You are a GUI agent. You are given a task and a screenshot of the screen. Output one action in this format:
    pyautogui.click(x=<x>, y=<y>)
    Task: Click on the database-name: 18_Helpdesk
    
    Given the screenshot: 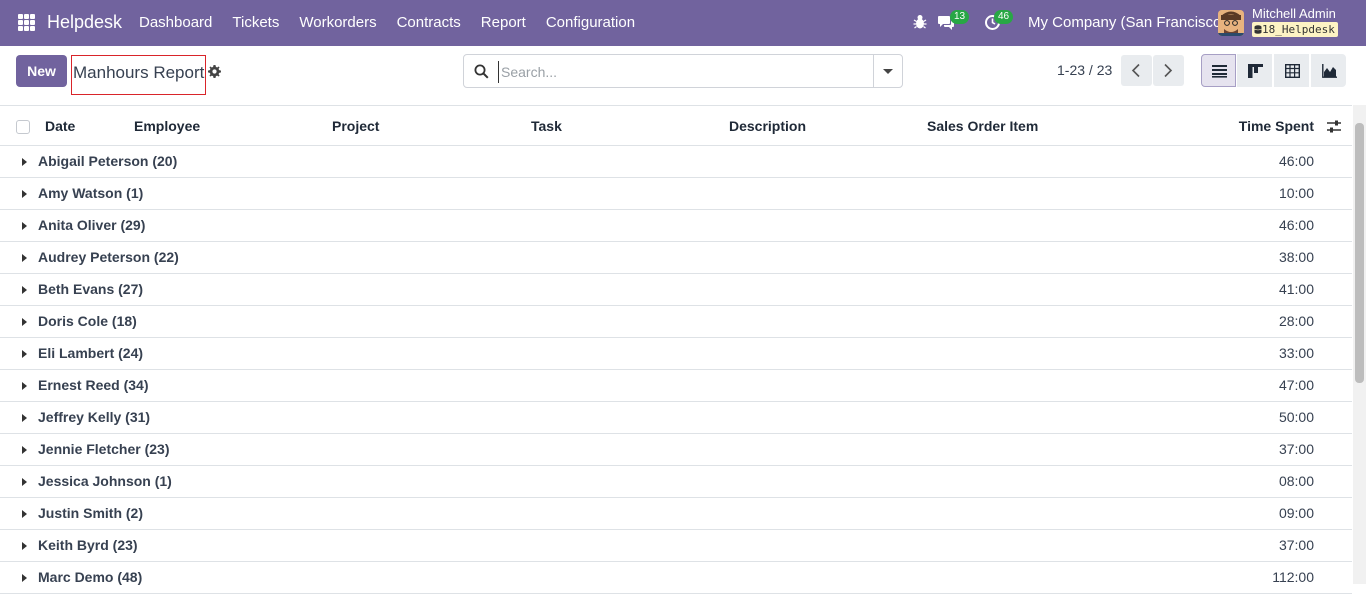 What is the action you would take?
    pyautogui.click(x=1298, y=29)
    